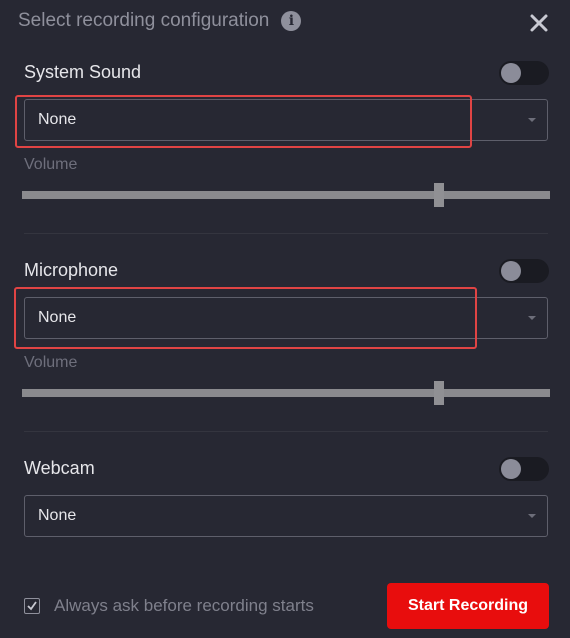 The height and width of the screenshot is (638, 570). What do you see at coordinates (59, 468) in the screenshot?
I see `webcam-label: Webcam` at bounding box center [59, 468].